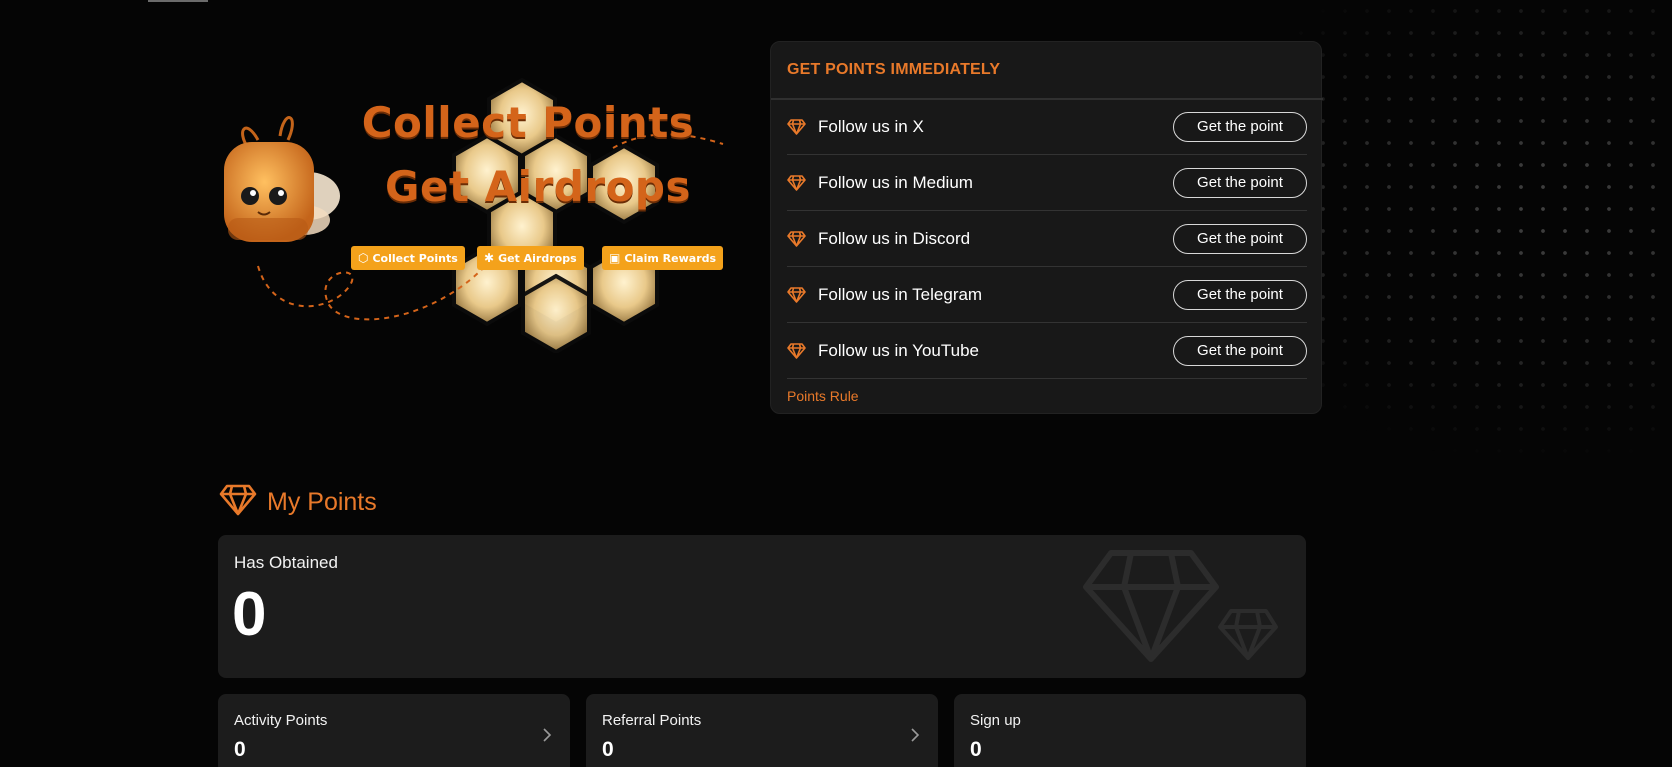 This screenshot has width=1672, height=767. Describe the element at coordinates (894, 69) in the screenshot. I see `panel-title: GET POINTS IMMEDIATELY` at that location.